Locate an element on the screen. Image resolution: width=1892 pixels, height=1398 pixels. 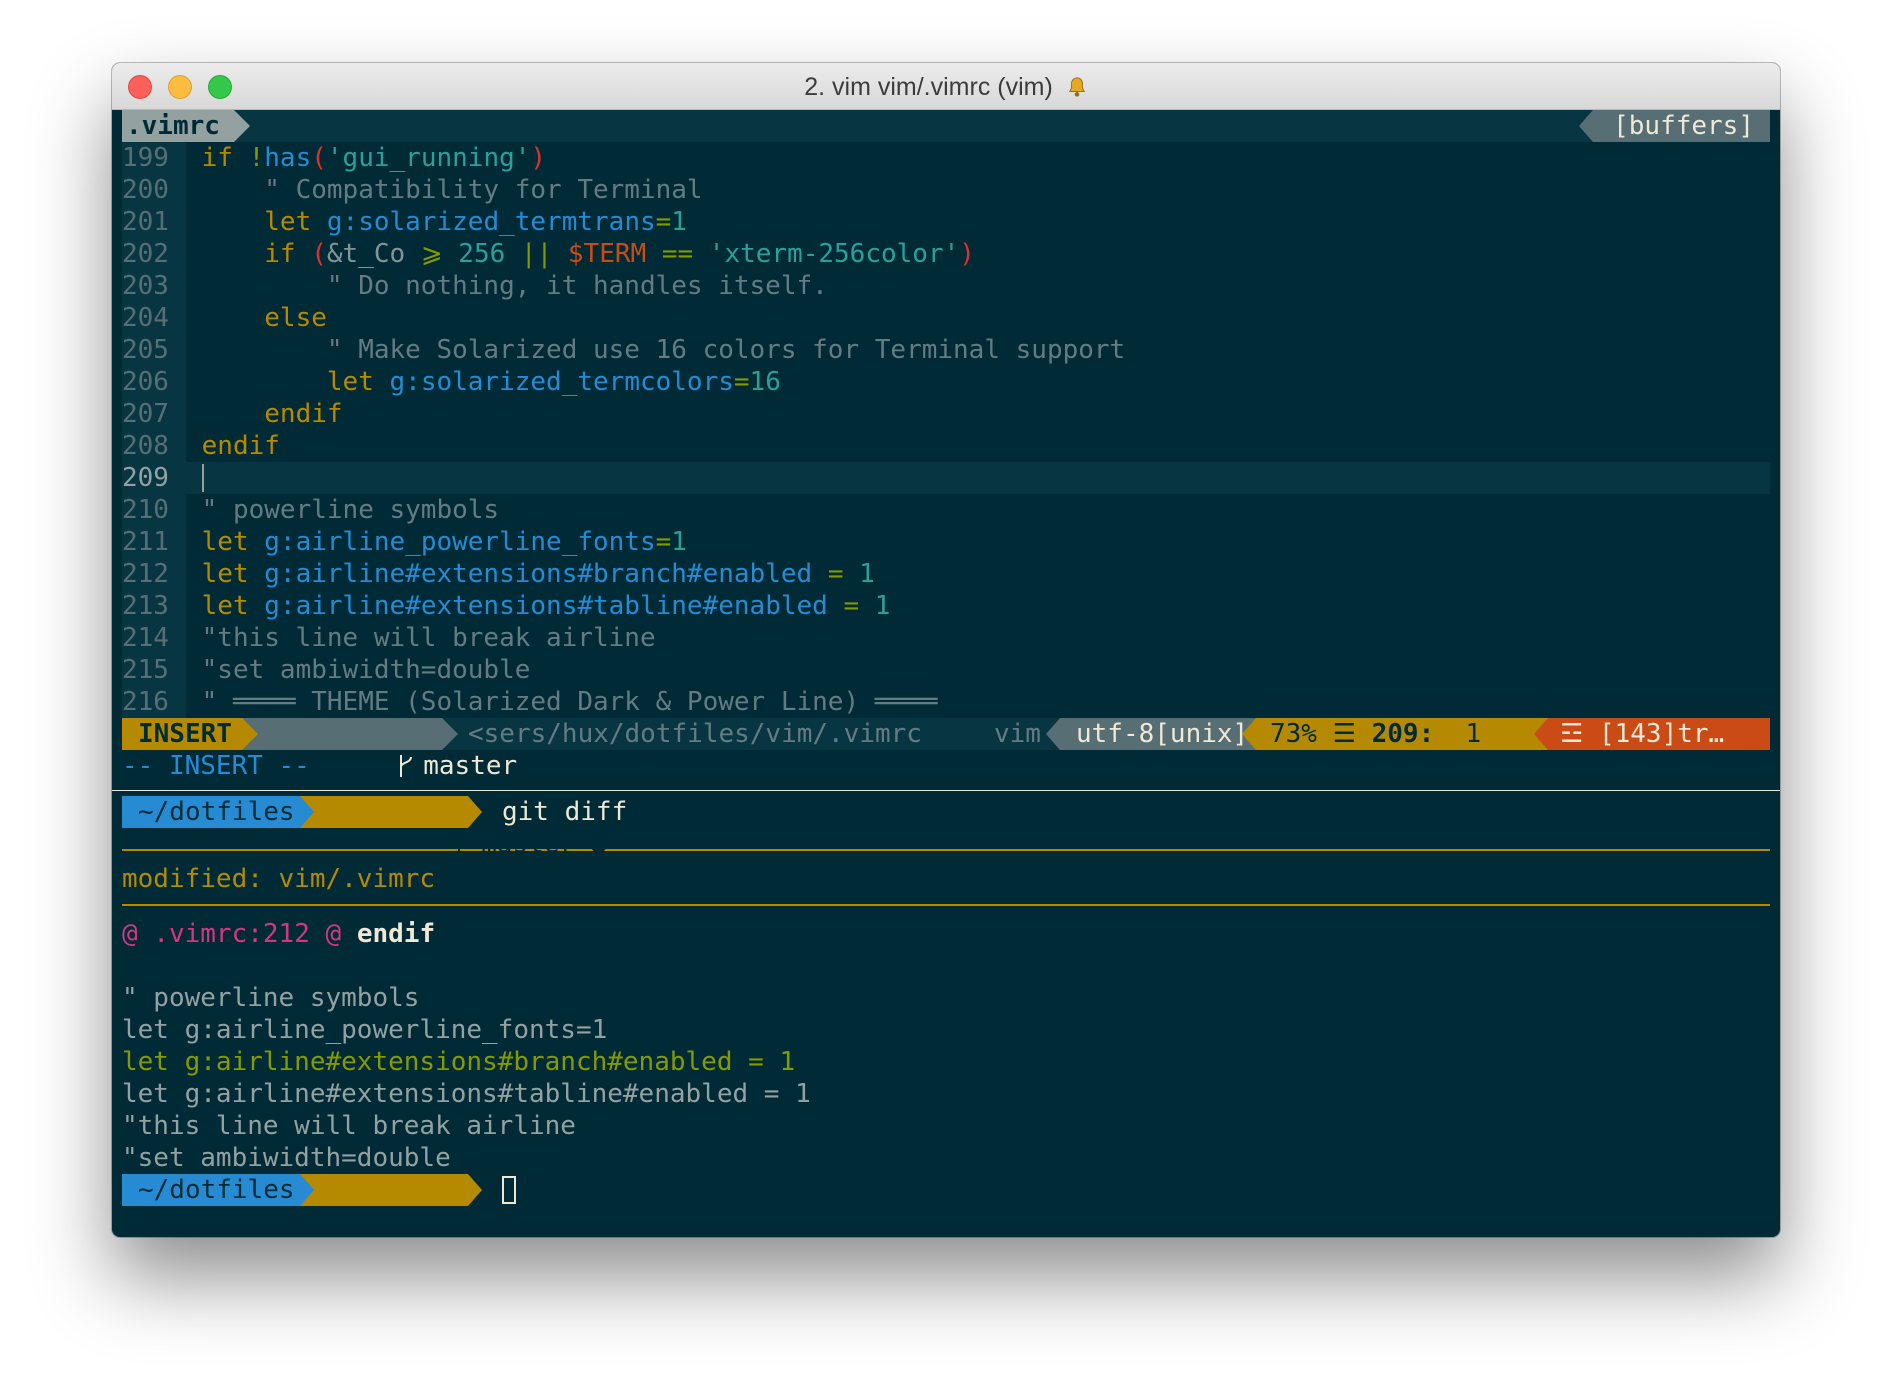
filetype: vim is located at coordinates (1017, 734).